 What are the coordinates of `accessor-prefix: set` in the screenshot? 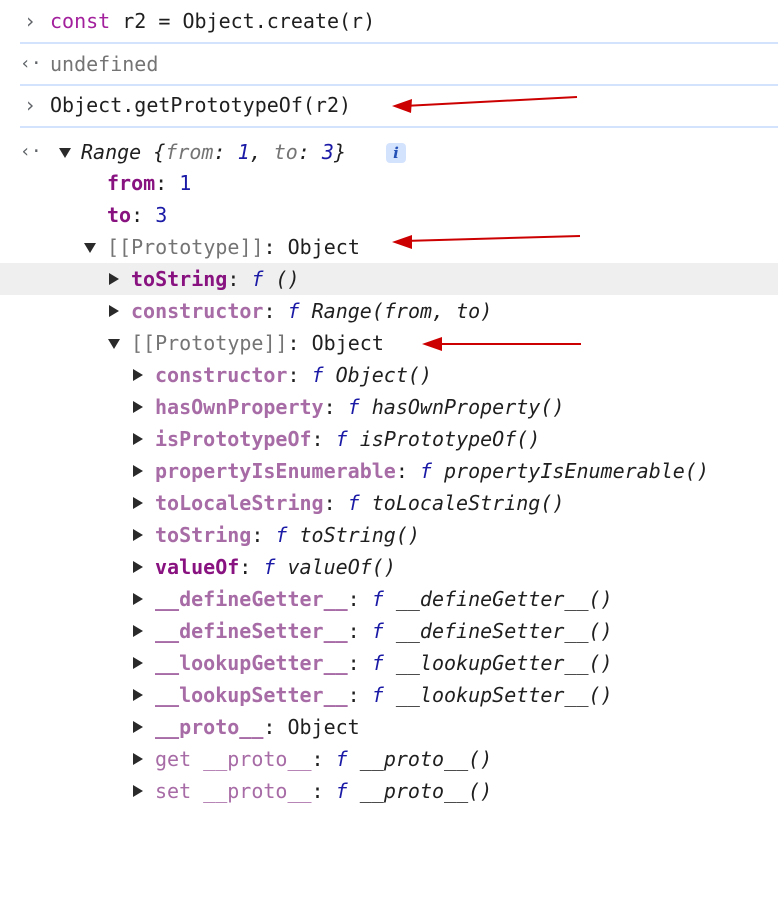 It's located at (173, 791).